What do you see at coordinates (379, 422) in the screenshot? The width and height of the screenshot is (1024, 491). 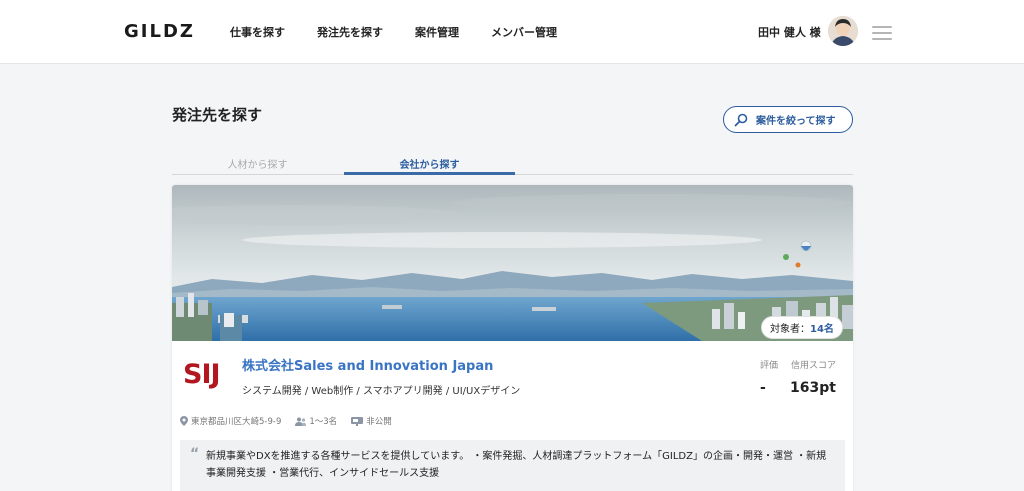 I see `visibility-text: 非公開` at bounding box center [379, 422].